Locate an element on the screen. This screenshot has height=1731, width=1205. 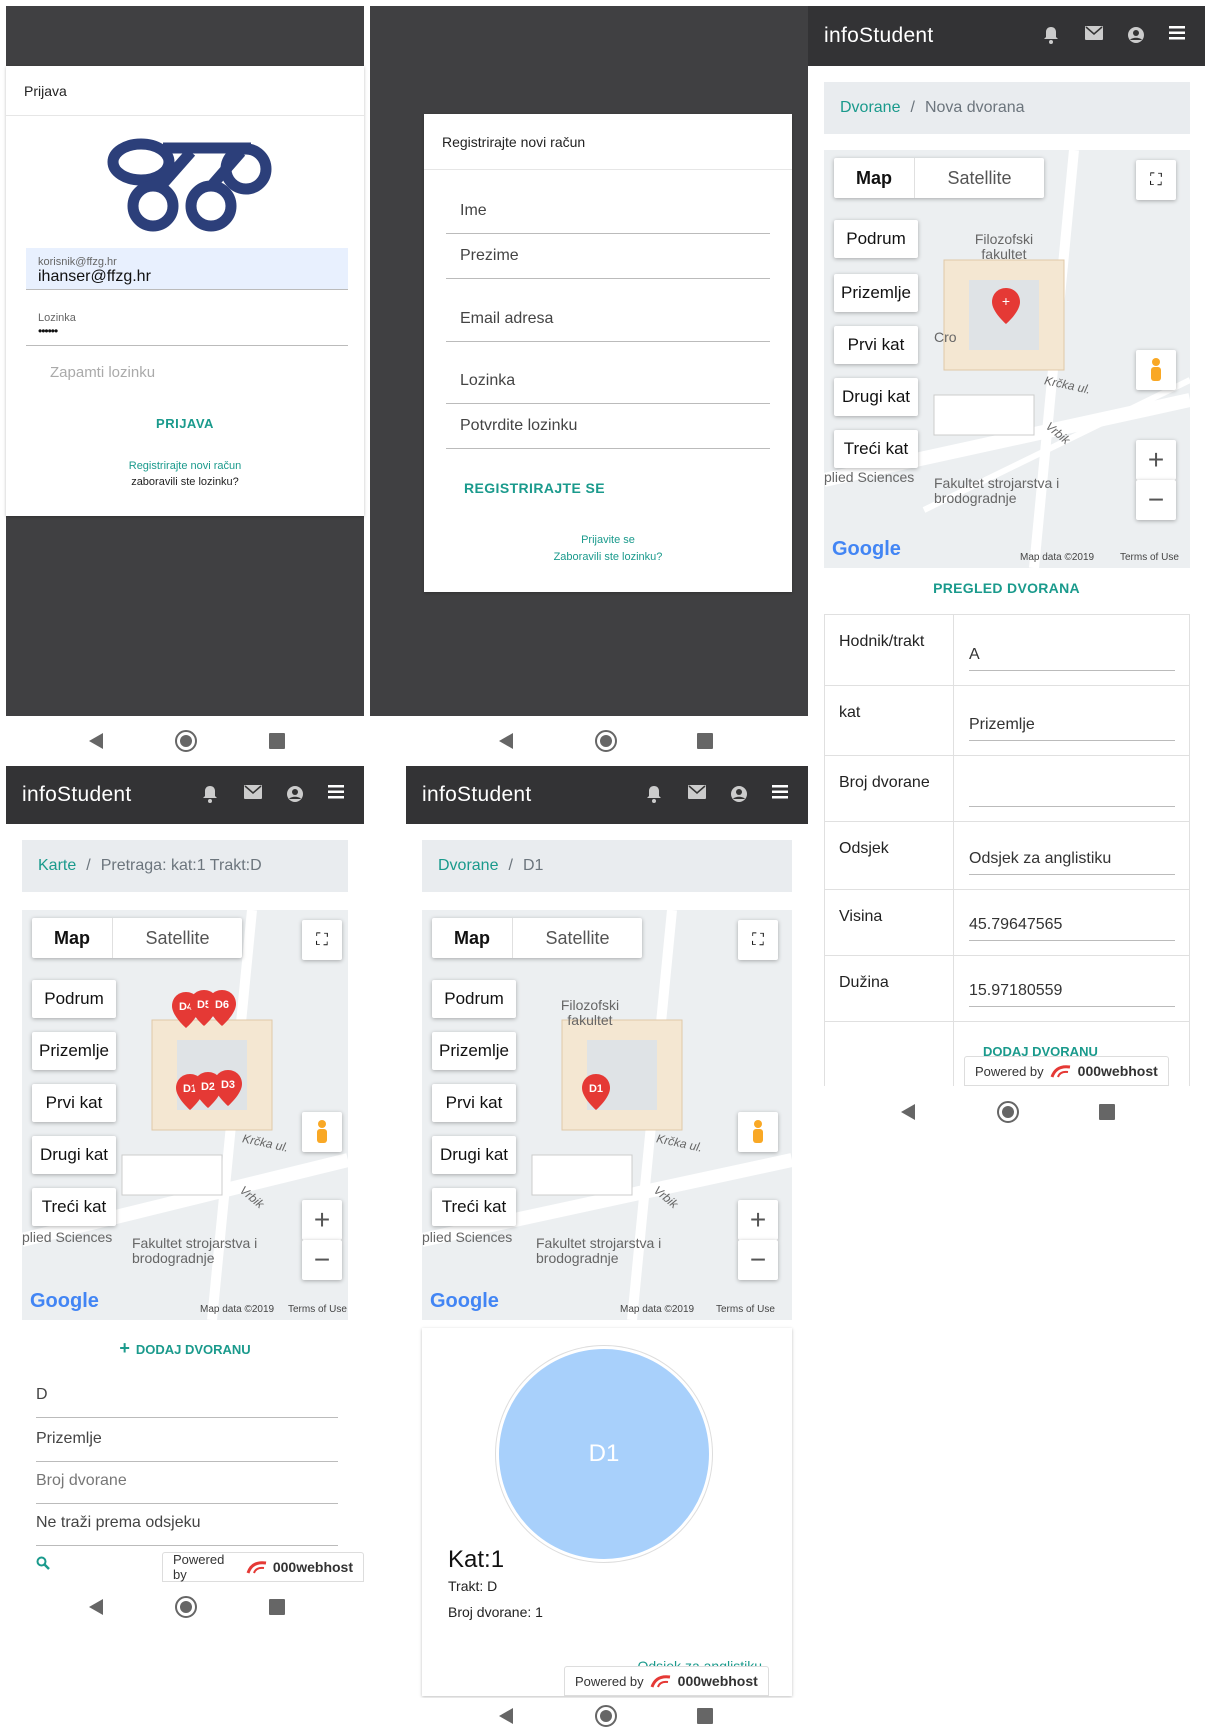
add-hall-button: + DODAJ DVORANU is located at coordinates (185, 1348).